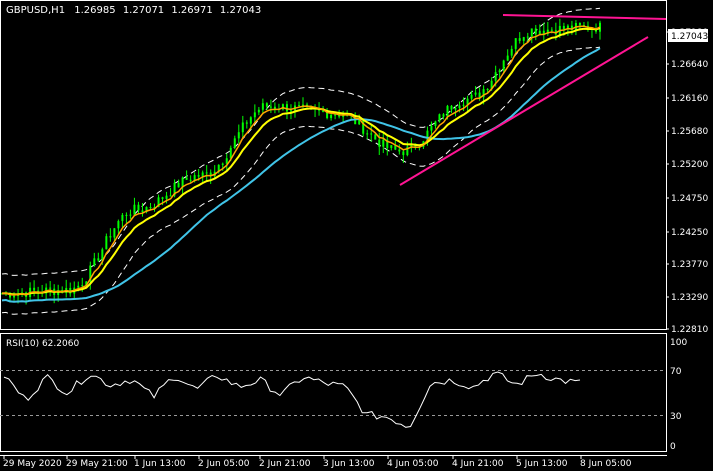 The image size is (713, 471). What do you see at coordinates (143, 10) in the screenshot?
I see `high-value: 1.27071` at bounding box center [143, 10].